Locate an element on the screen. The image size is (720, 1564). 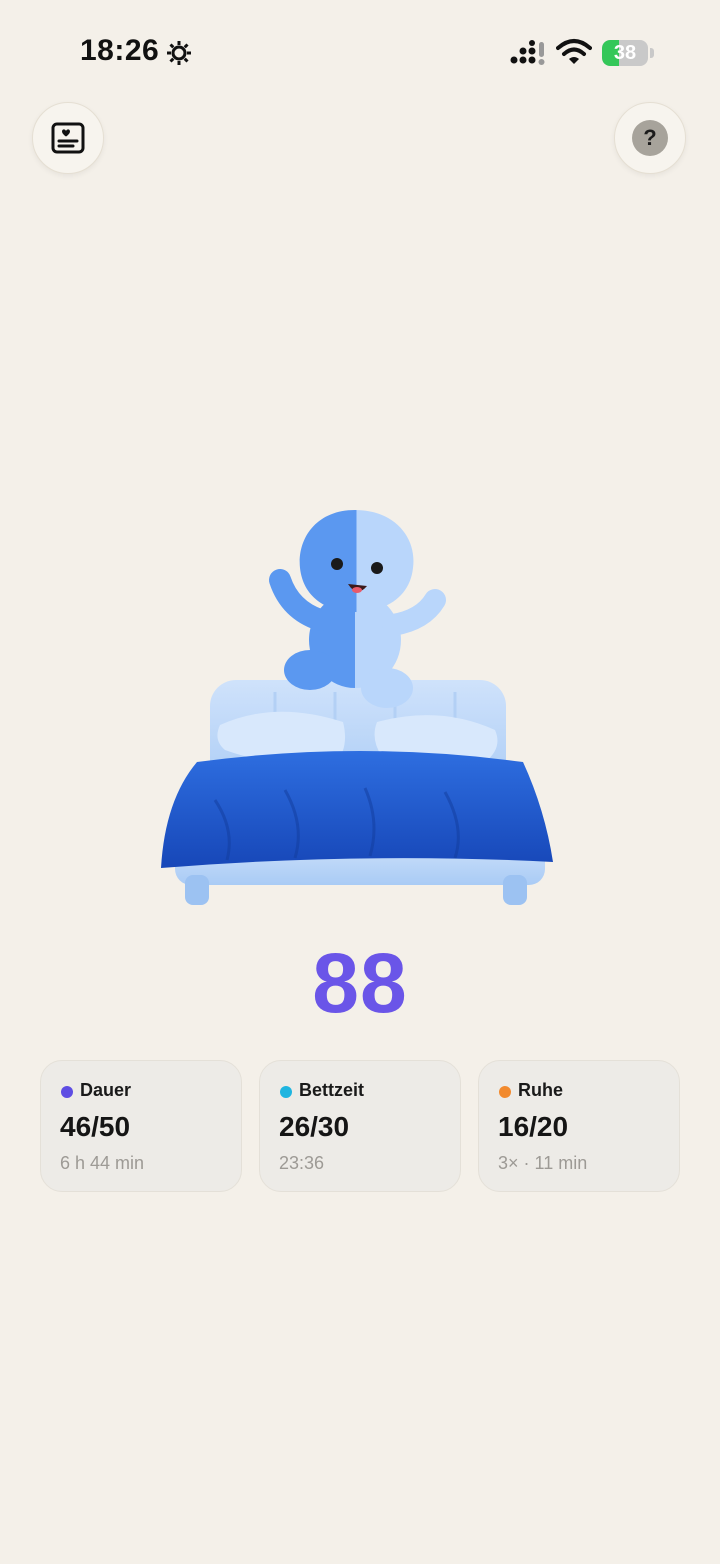
bed-mascot-icon is located at coordinates (357, 707).